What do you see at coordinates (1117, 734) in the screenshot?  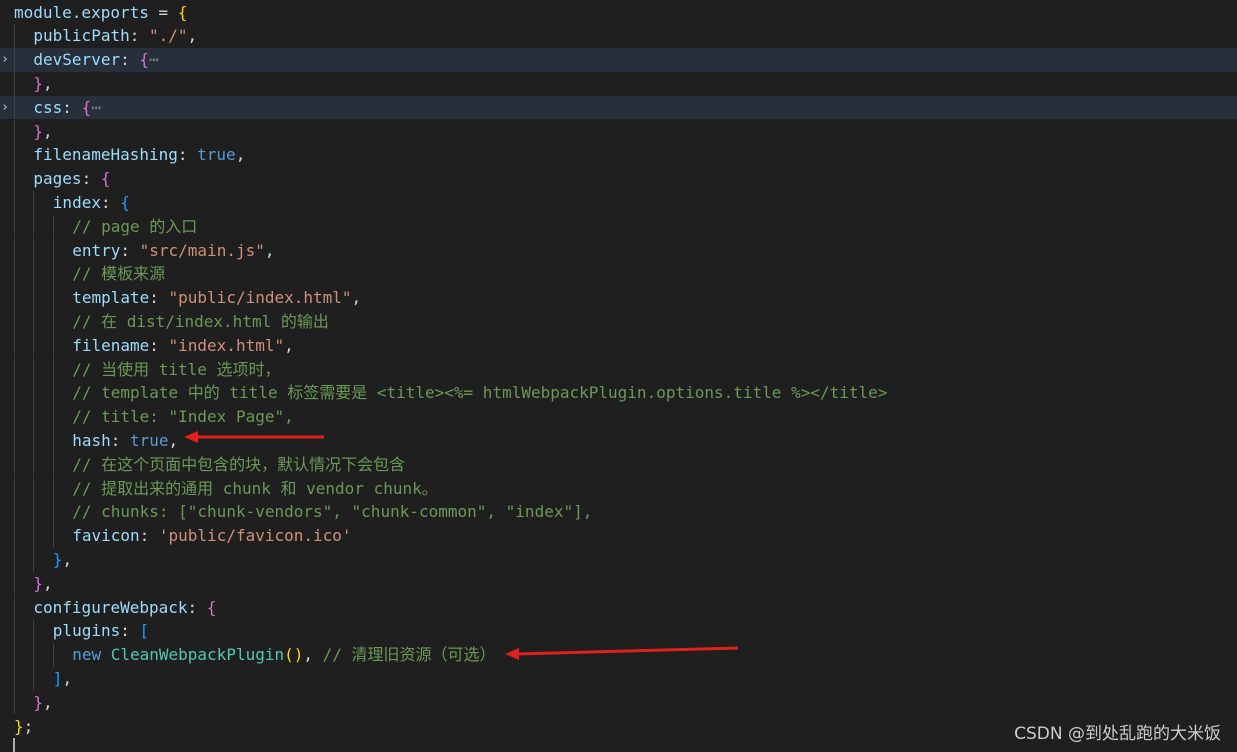 I see `watermark: CSDN @到处乱跑的大米饭` at bounding box center [1117, 734].